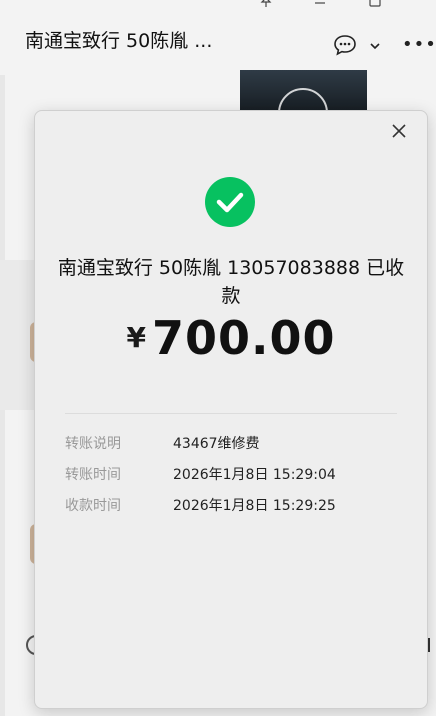  Describe the element at coordinates (93, 475) in the screenshot. I see `detail-label: 转账时间` at that location.